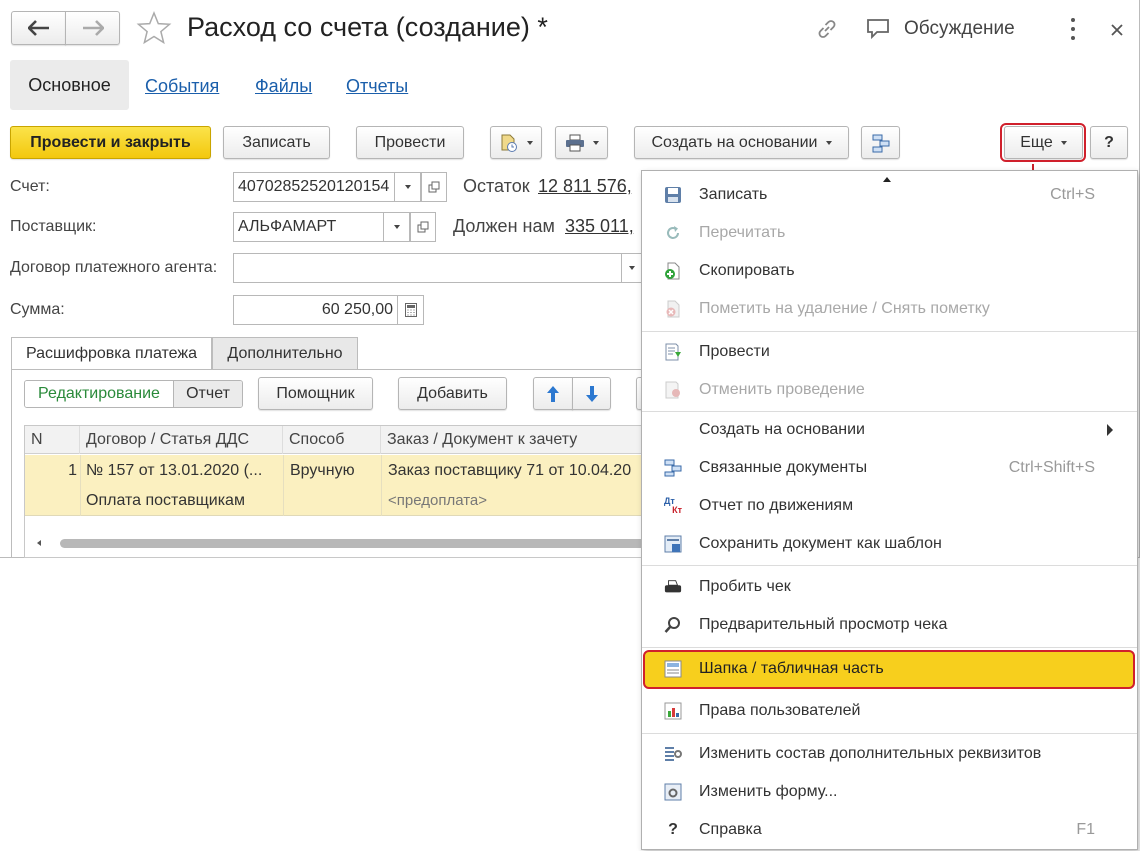  I want to click on owes-link: 335 011,, so click(599, 226).